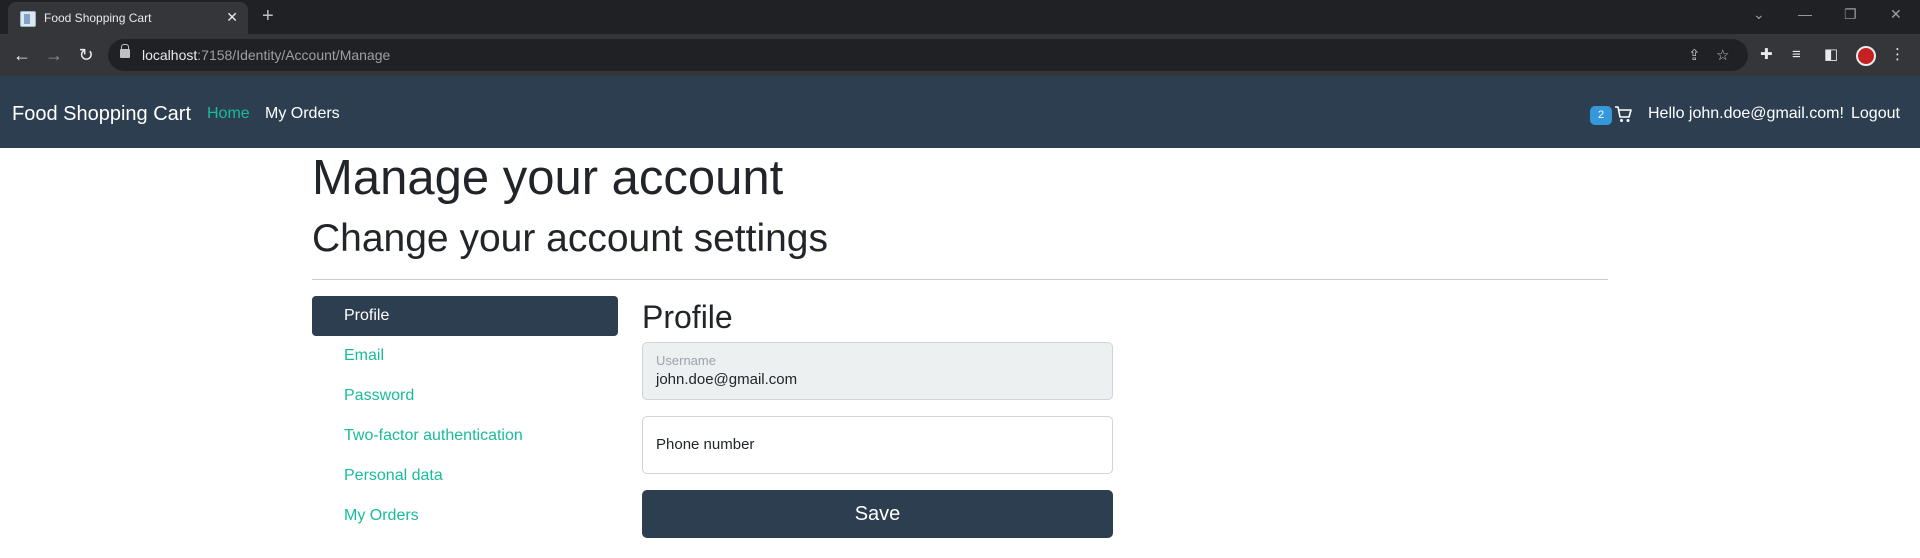  What do you see at coordinates (1746, 114) in the screenshot?
I see `user-greeting: Hello john.doe@gmail.com!` at bounding box center [1746, 114].